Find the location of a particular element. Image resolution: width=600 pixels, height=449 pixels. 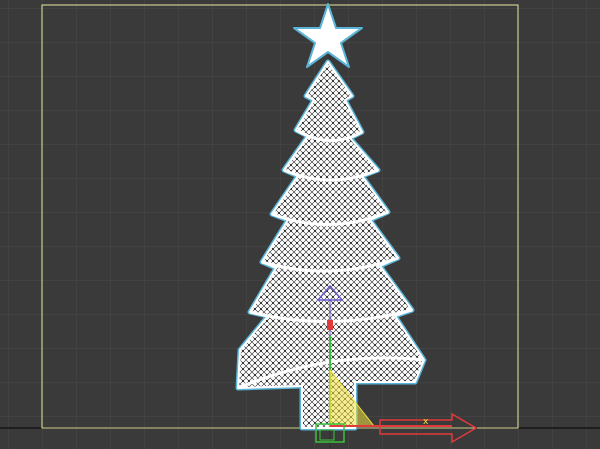

x-axis-label: x is located at coordinates (426, 422).